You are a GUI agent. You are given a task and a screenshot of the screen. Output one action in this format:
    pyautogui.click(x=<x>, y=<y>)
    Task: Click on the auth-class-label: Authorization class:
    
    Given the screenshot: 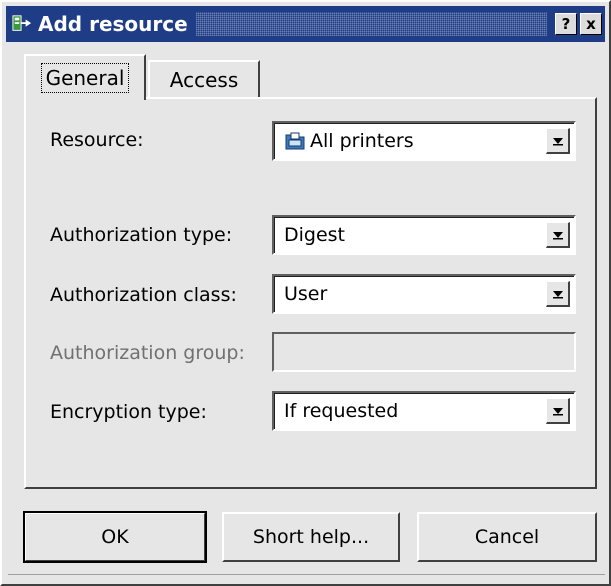 What is the action you would take?
    pyautogui.click(x=143, y=295)
    